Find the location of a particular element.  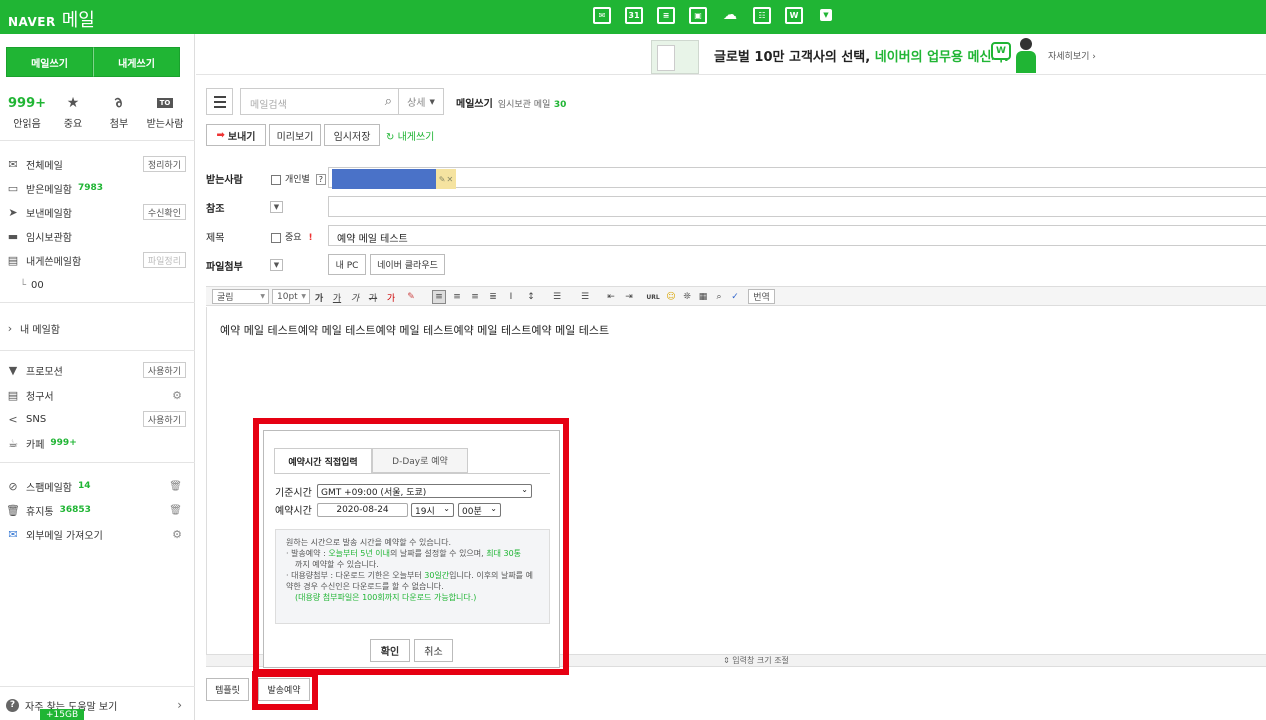

find-button: ⌕ is located at coordinates (719, 297).